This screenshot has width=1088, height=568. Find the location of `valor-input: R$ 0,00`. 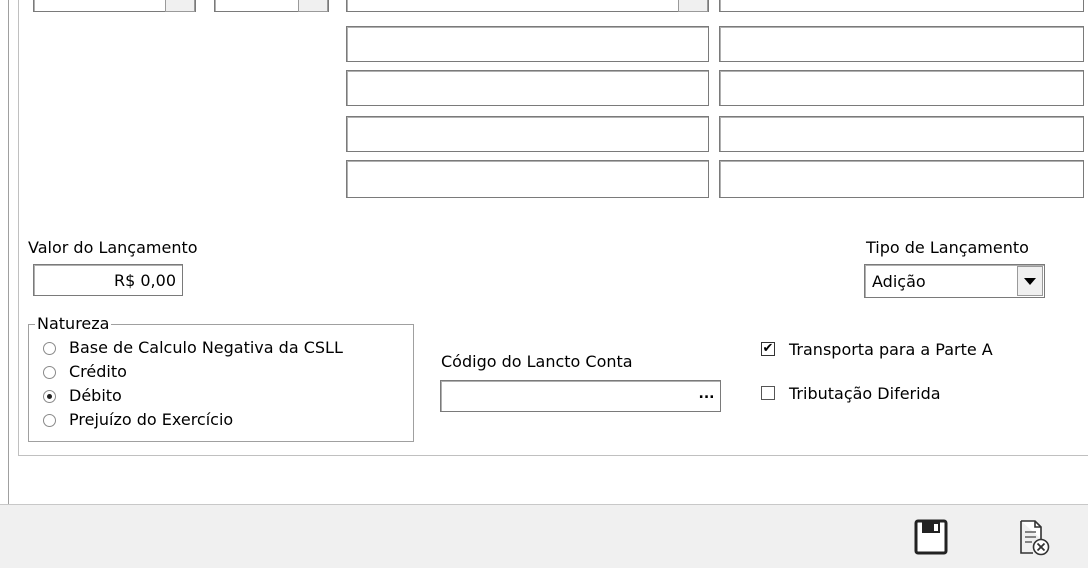

valor-input: R$ 0,00 is located at coordinates (108, 280).